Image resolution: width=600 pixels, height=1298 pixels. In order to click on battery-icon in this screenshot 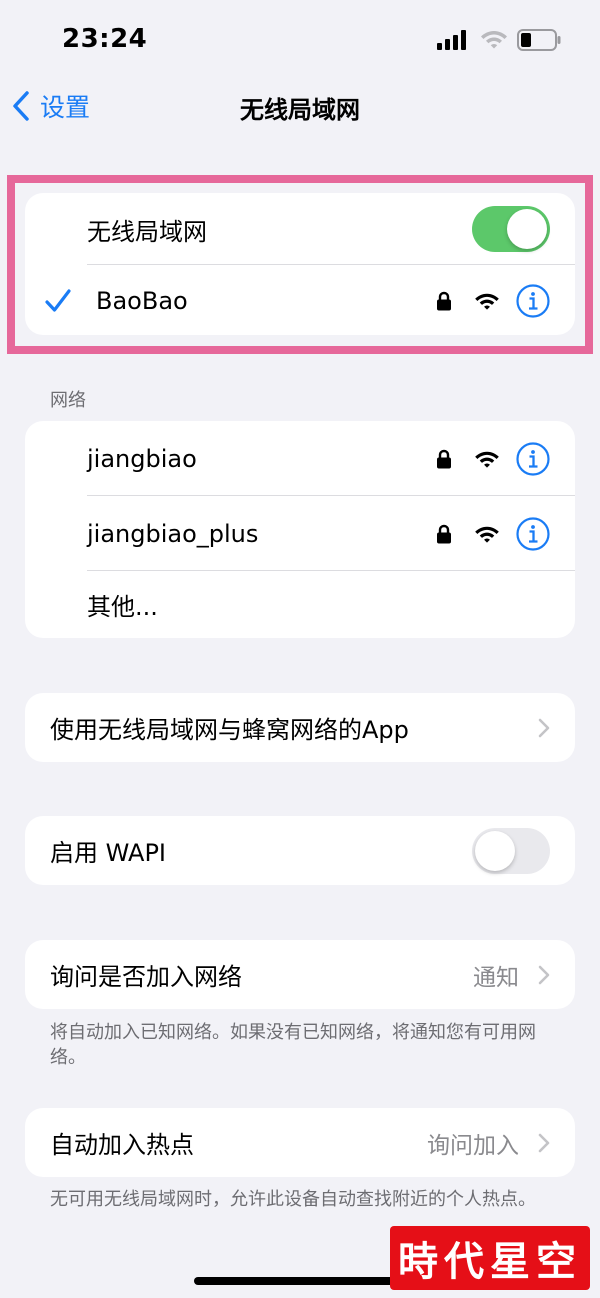, I will do `click(539, 42)`.